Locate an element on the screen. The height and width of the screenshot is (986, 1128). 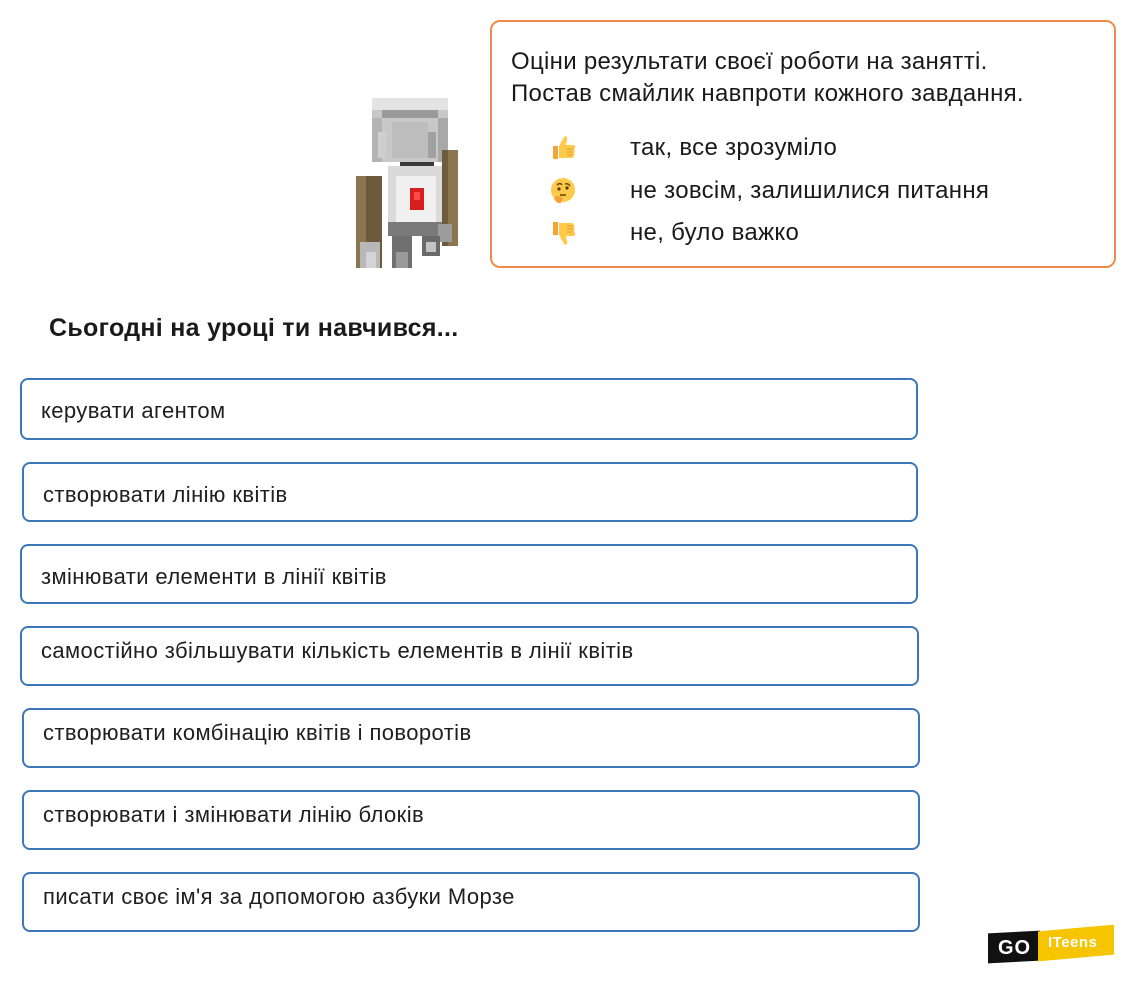
logo-teens-text: ITeens is located at coordinates (1073, 942).